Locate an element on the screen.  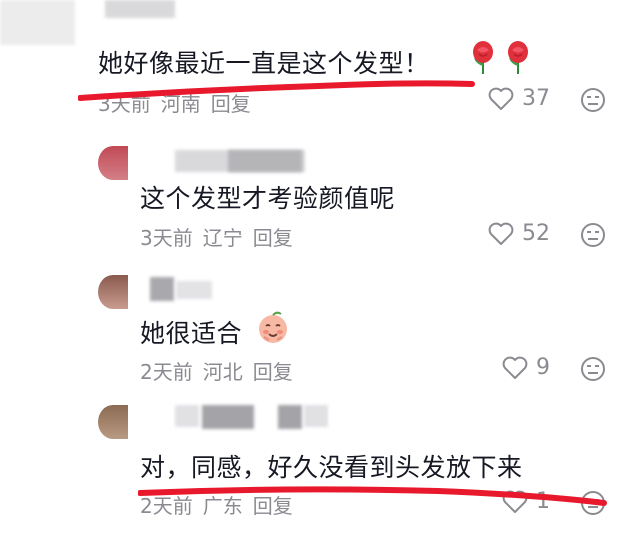
comment-text: 对，同感，好久没看到头发放下来 is located at coordinates (331, 467).